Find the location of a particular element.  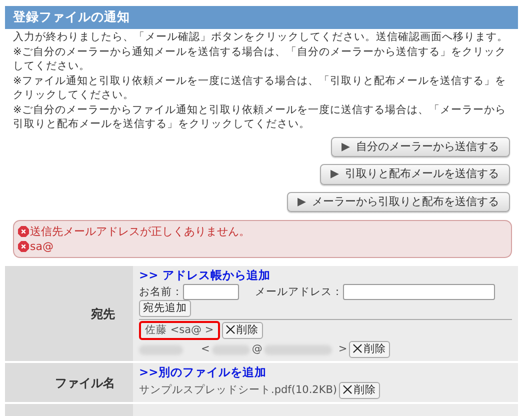

email-label: メールアドレス： is located at coordinates (299, 292).